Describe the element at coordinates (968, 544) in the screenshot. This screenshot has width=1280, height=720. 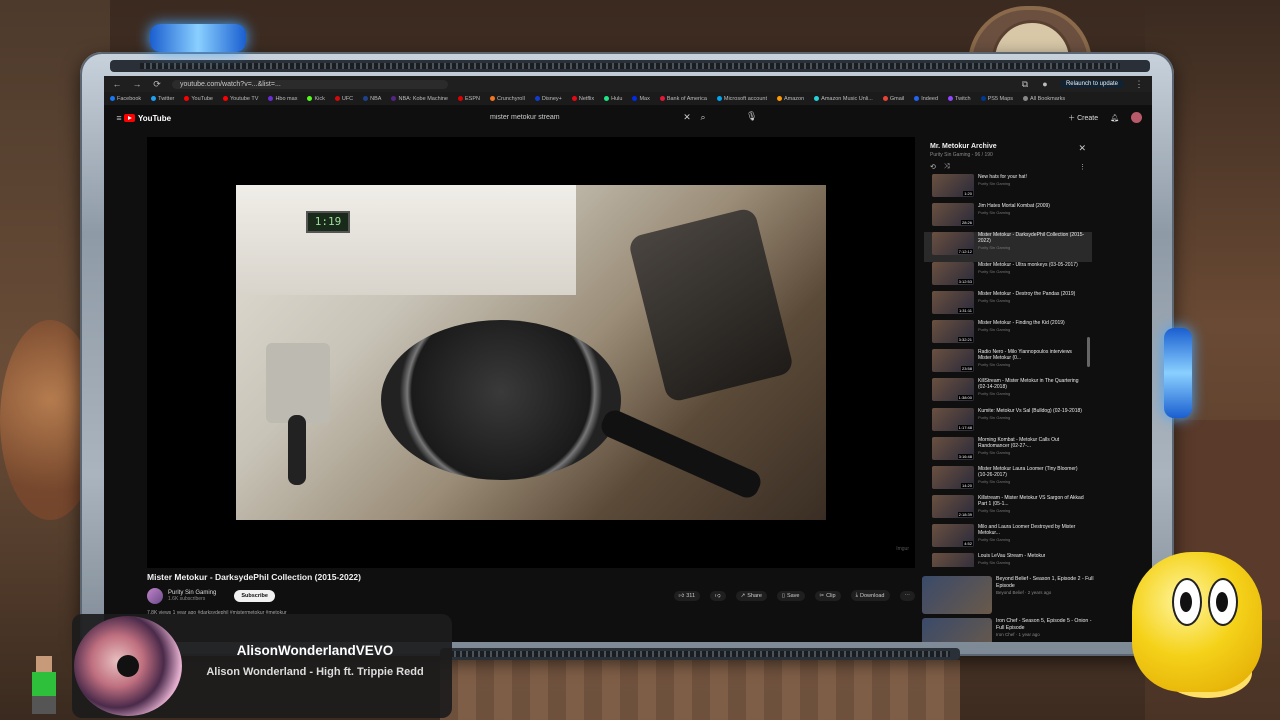
I see `video-duration: 4:52` at that location.